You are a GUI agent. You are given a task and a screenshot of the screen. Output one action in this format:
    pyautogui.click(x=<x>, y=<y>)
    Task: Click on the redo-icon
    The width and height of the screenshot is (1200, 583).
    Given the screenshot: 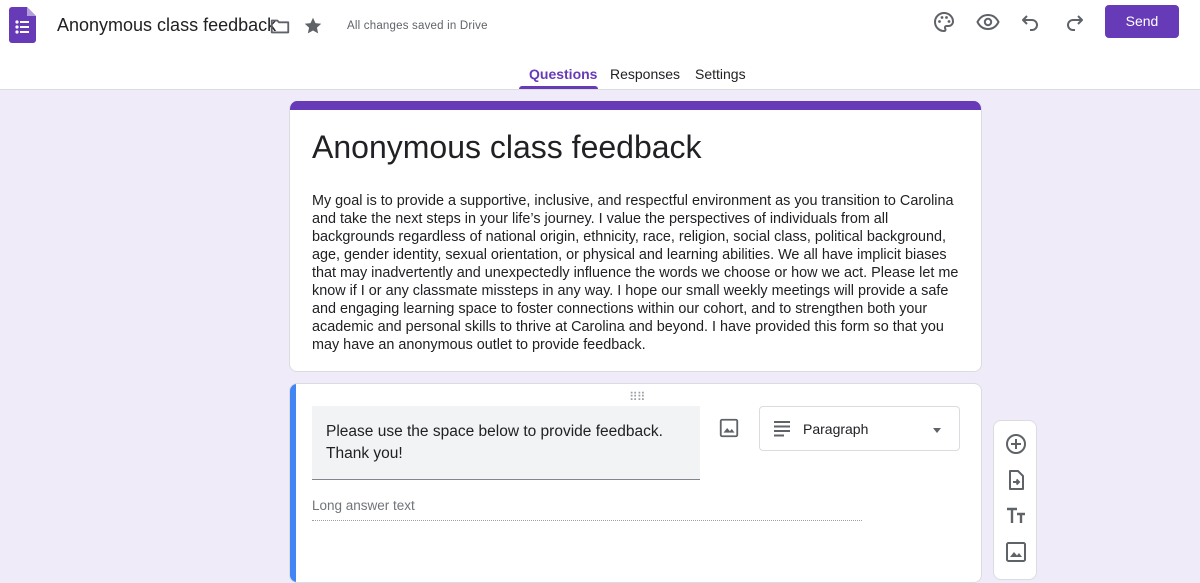 What is the action you would take?
    pyautogui.click(x=1075, y=23)
    